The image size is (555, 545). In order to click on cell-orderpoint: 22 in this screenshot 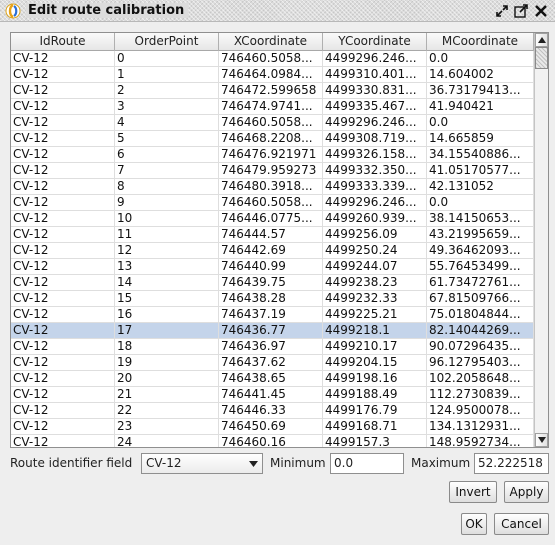, I will do `click(167, 410)`.